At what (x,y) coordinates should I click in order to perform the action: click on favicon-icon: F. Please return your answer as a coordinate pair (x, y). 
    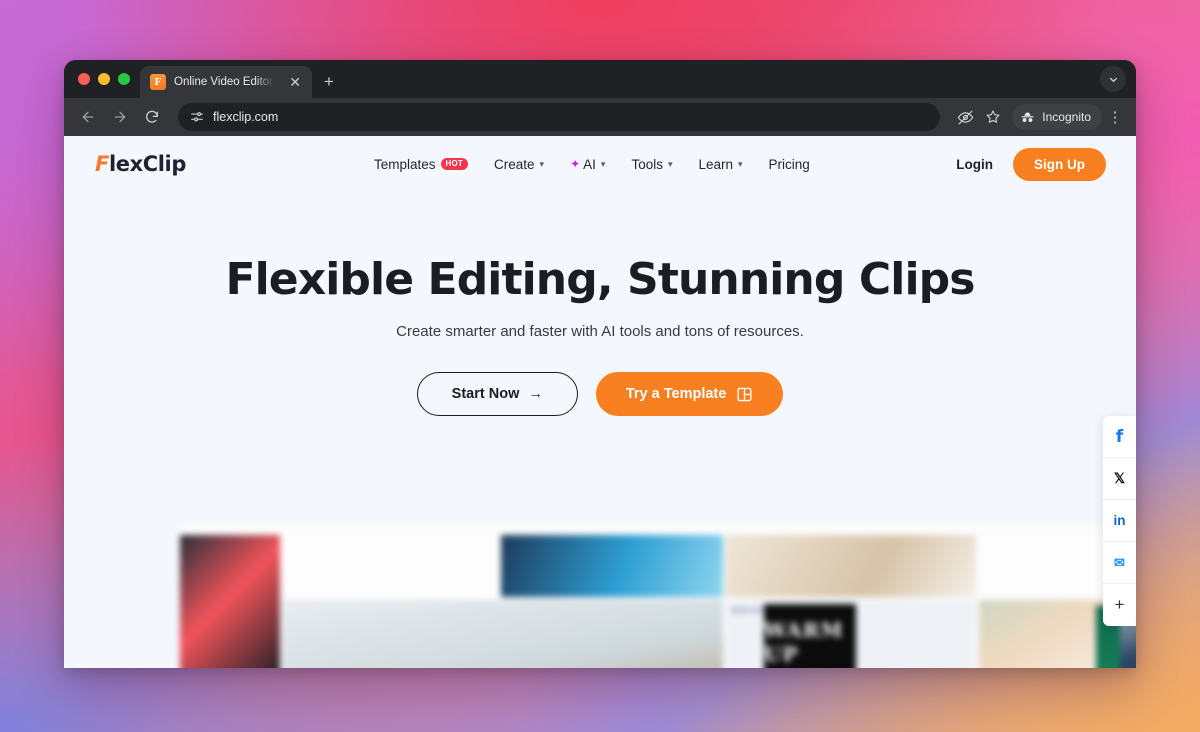
    Looking at the image, I should click on (158, 82).